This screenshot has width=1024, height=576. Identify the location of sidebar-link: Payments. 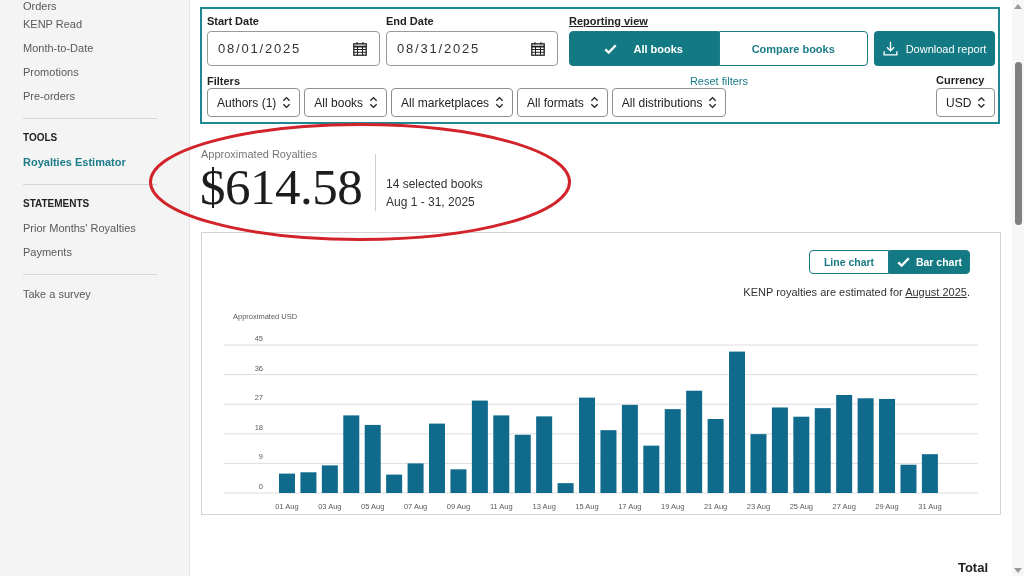
(47, 252).